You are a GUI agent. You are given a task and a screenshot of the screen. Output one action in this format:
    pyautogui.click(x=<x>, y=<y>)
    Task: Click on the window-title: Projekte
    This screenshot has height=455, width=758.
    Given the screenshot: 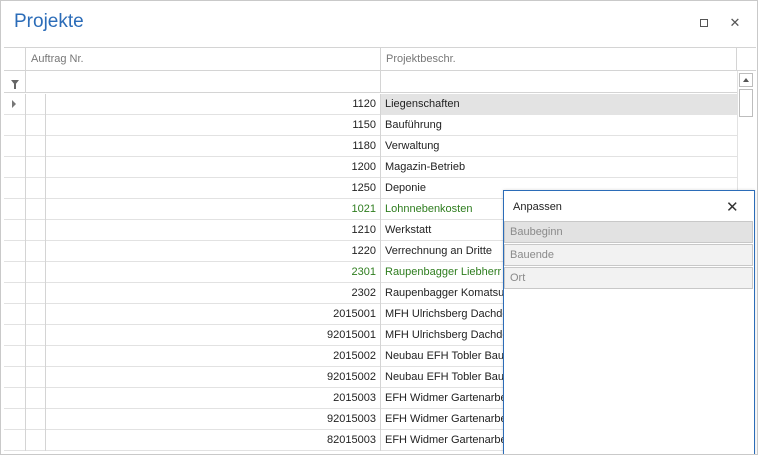 What is the action you would take?
    pyautogui.click(x=49, y=21)
    